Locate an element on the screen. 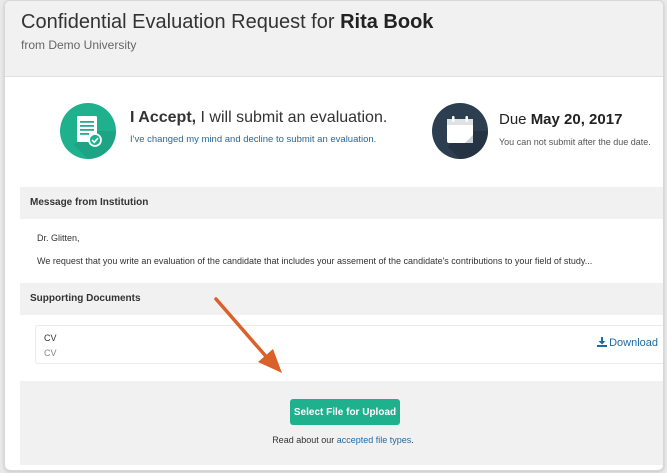 This screenshot has width=667, height=473. due-heading: Due May 20, 2017 is located at coordinates (560, 119).